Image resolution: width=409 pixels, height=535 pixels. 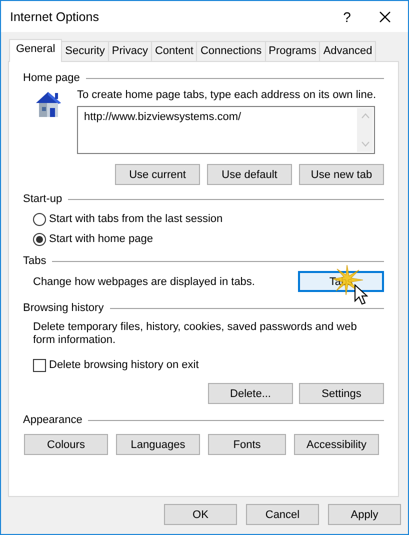 I want to click on window-title: Internet Options, so click(x=55, y=17).